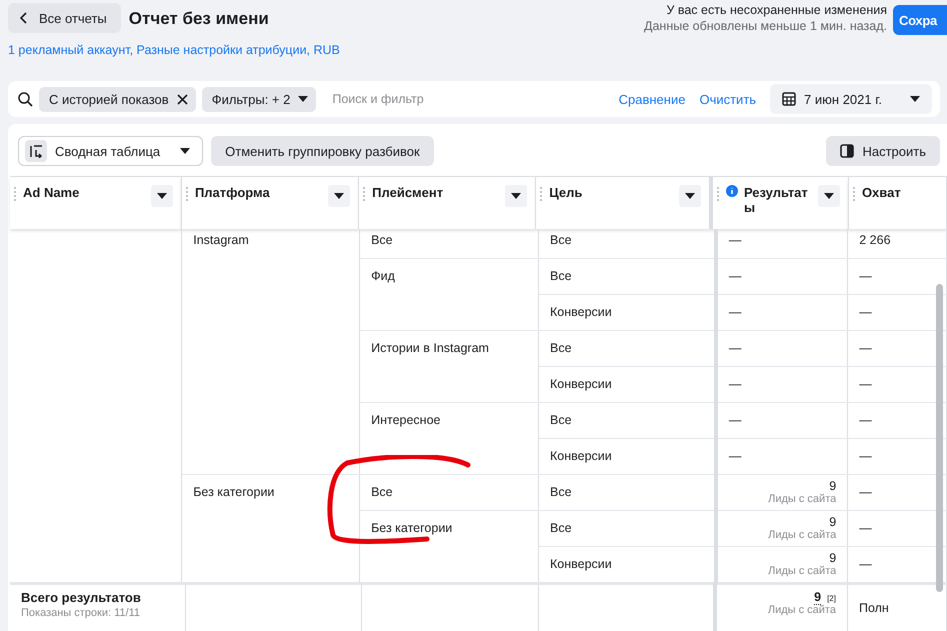 The height and width of the screenshot is (631, 947). I want to click on reach-cell: Полн, so click(873, 608).